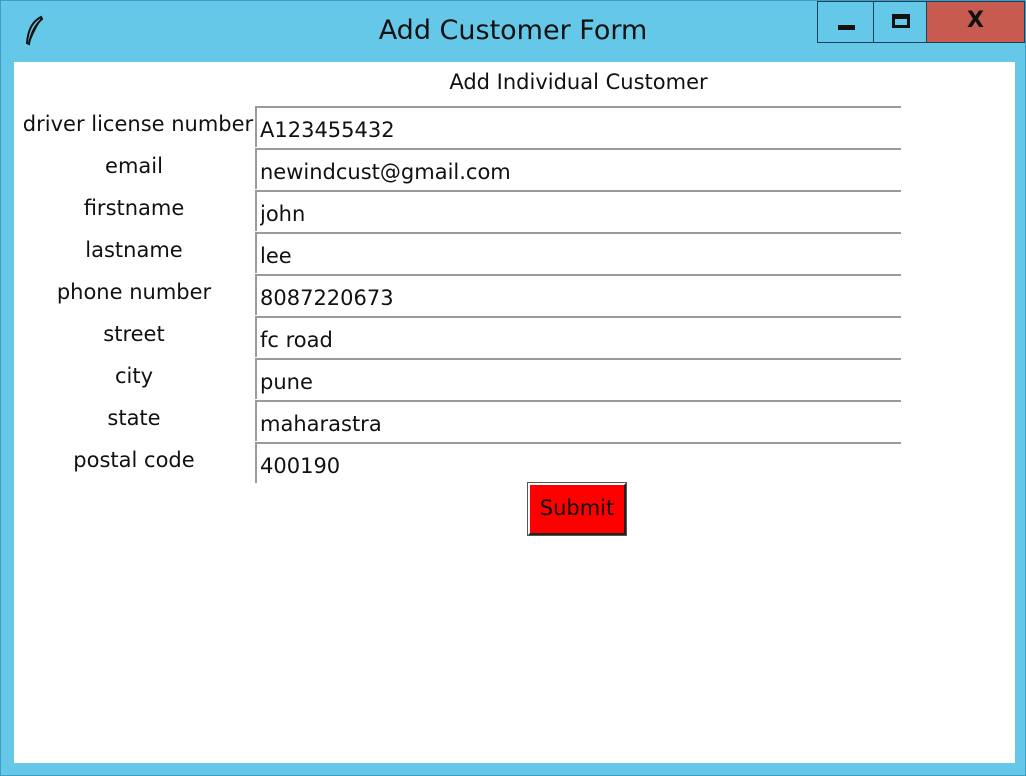  What do you see at coordinates (138, 124) in the screenshot?
I see `driver-license-label: driver license number` at bounding box center [138, 124].